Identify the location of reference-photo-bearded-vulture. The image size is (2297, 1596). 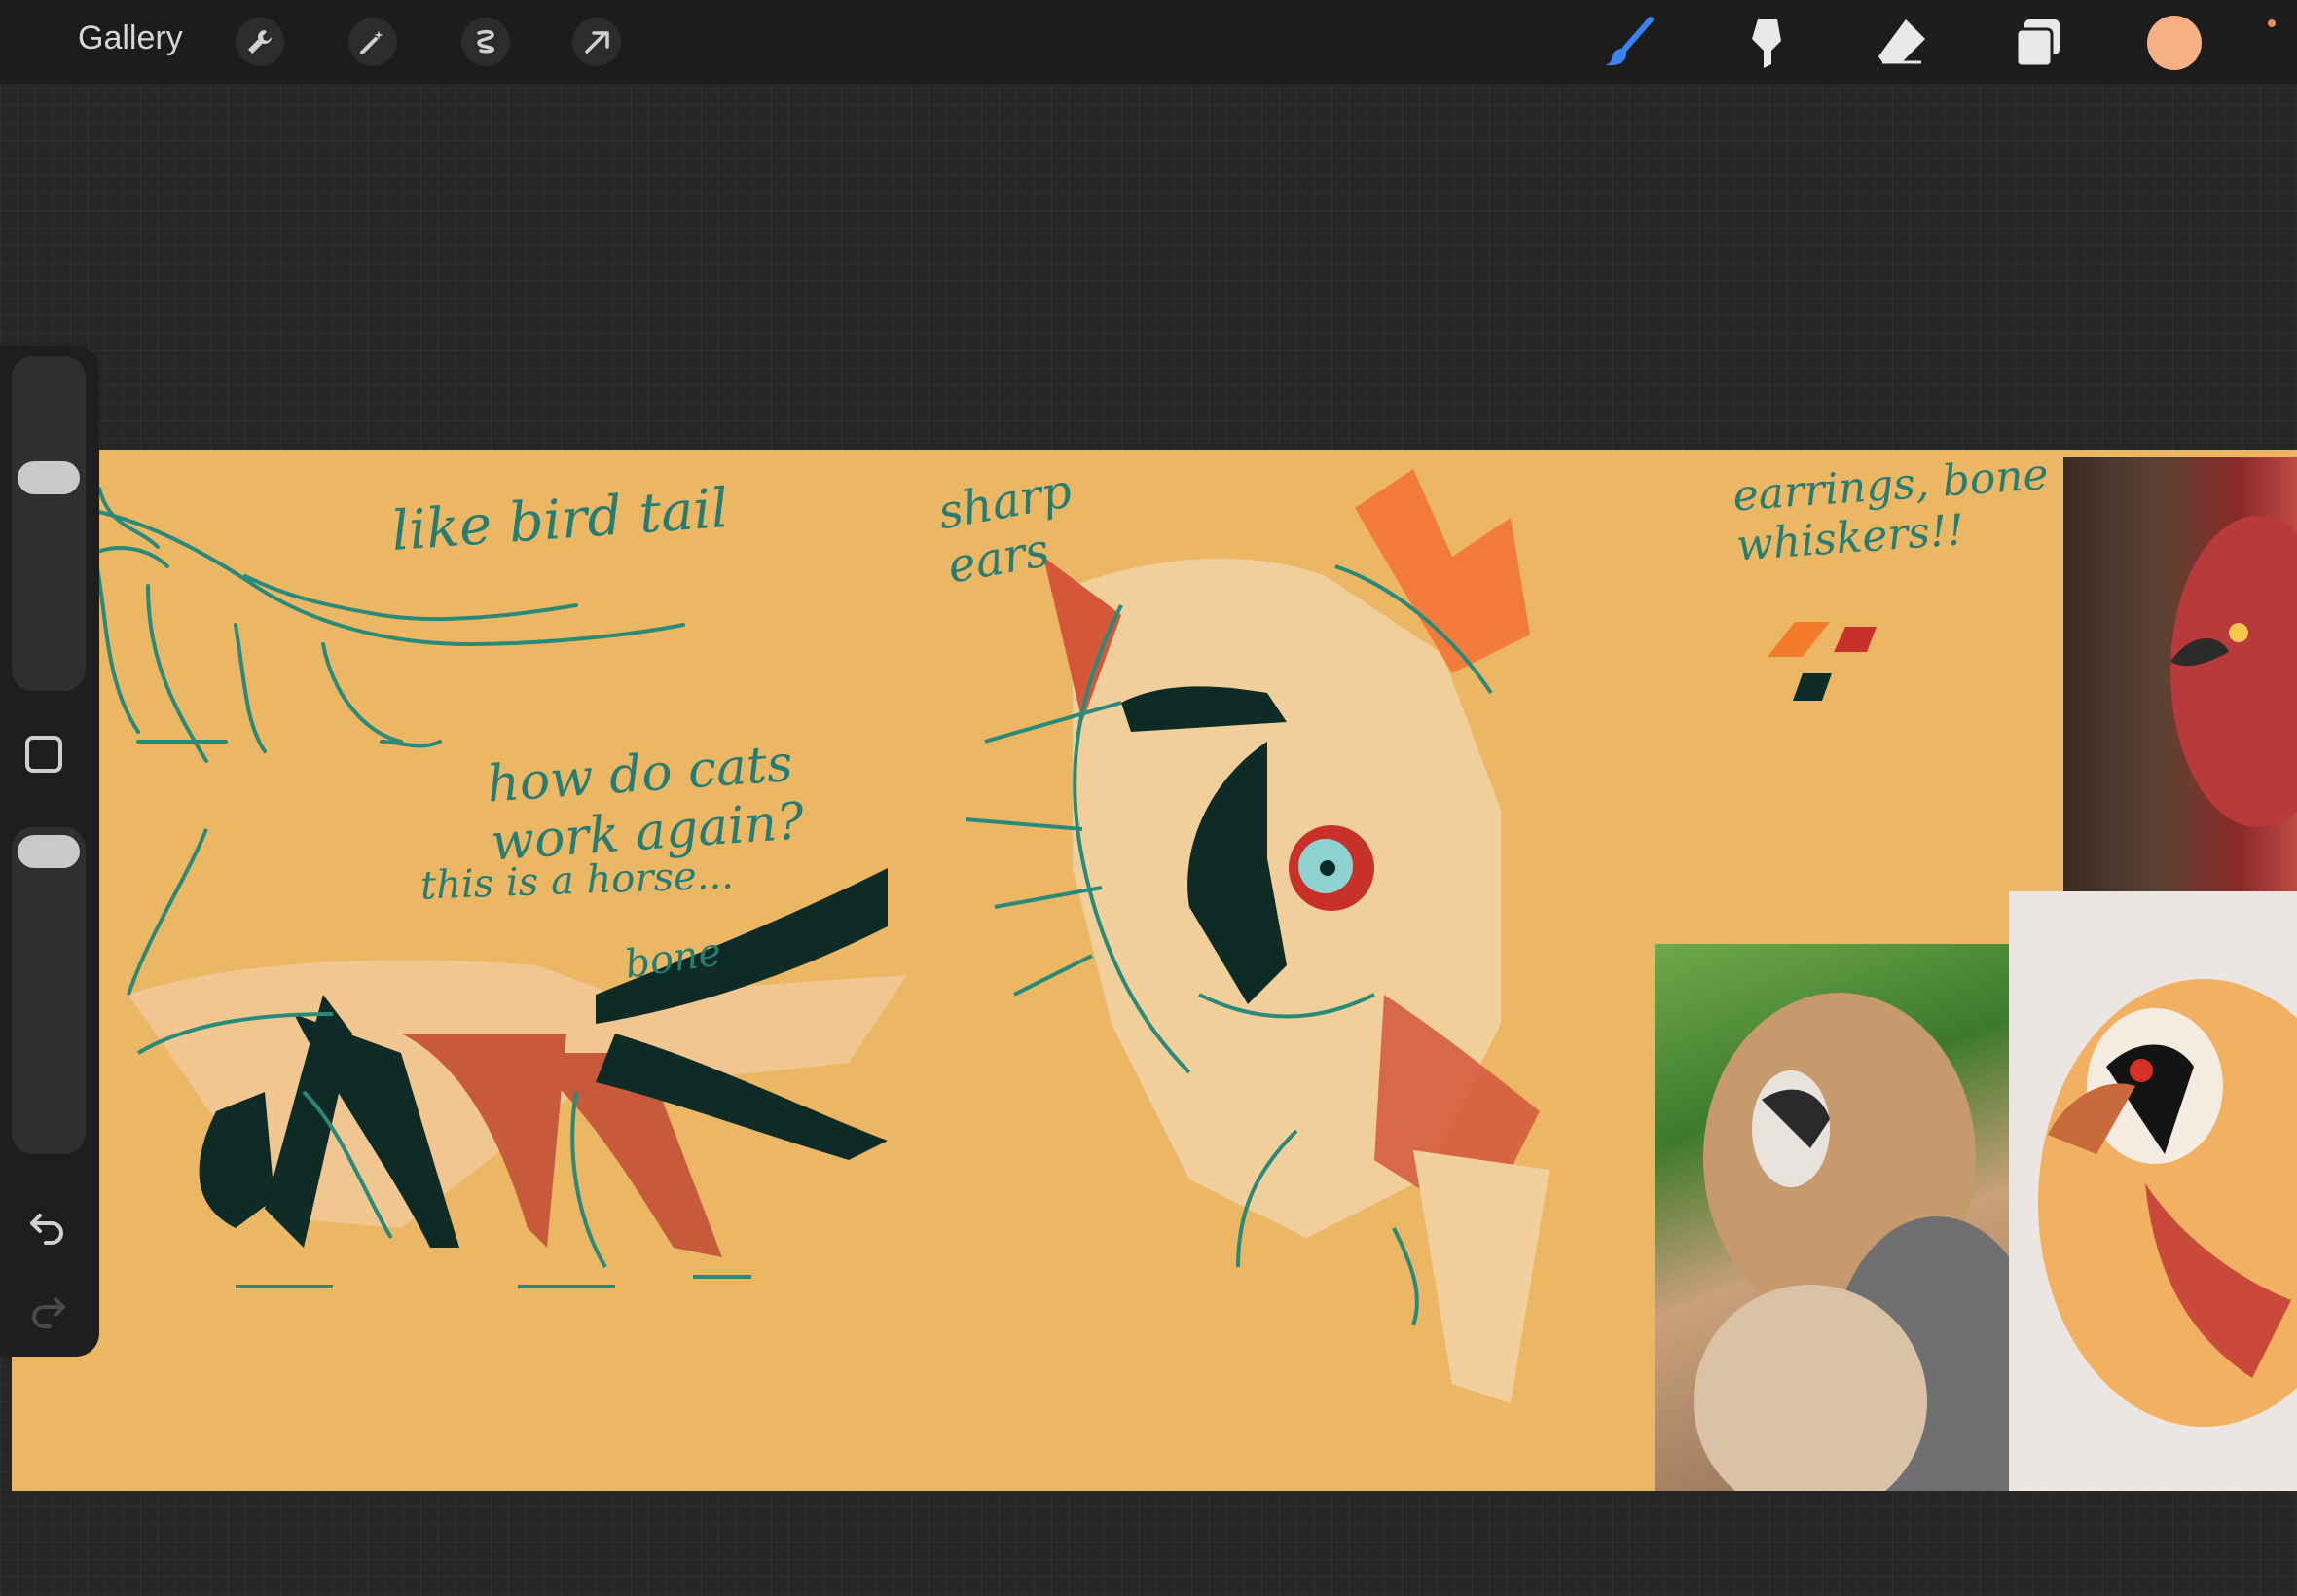
(1849, 1217).